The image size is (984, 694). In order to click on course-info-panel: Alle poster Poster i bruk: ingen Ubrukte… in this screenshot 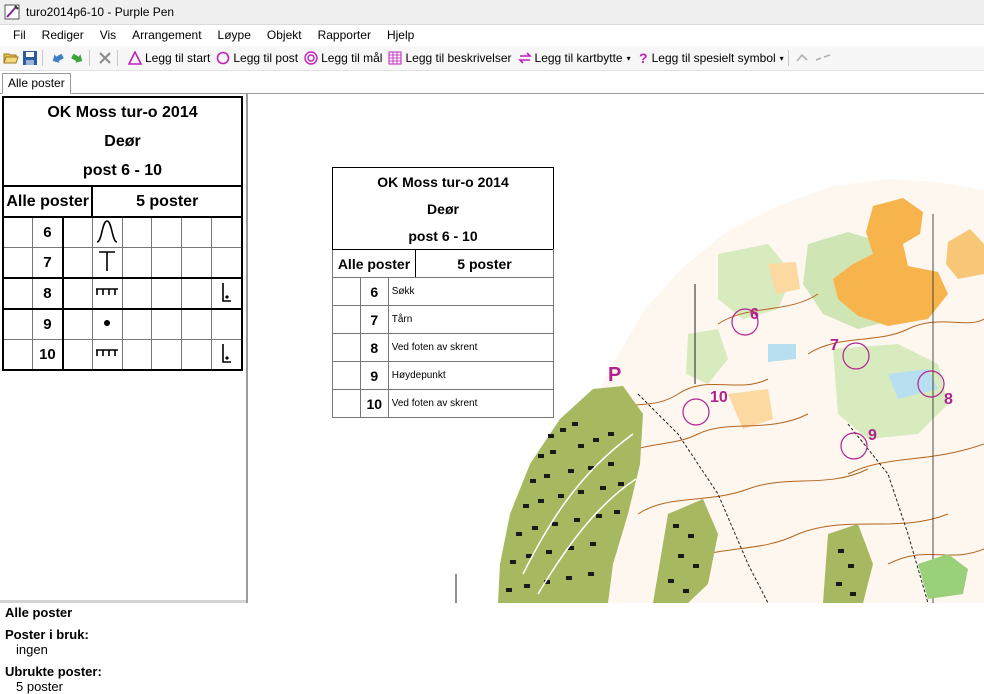, I will do `click(123, 649)`.